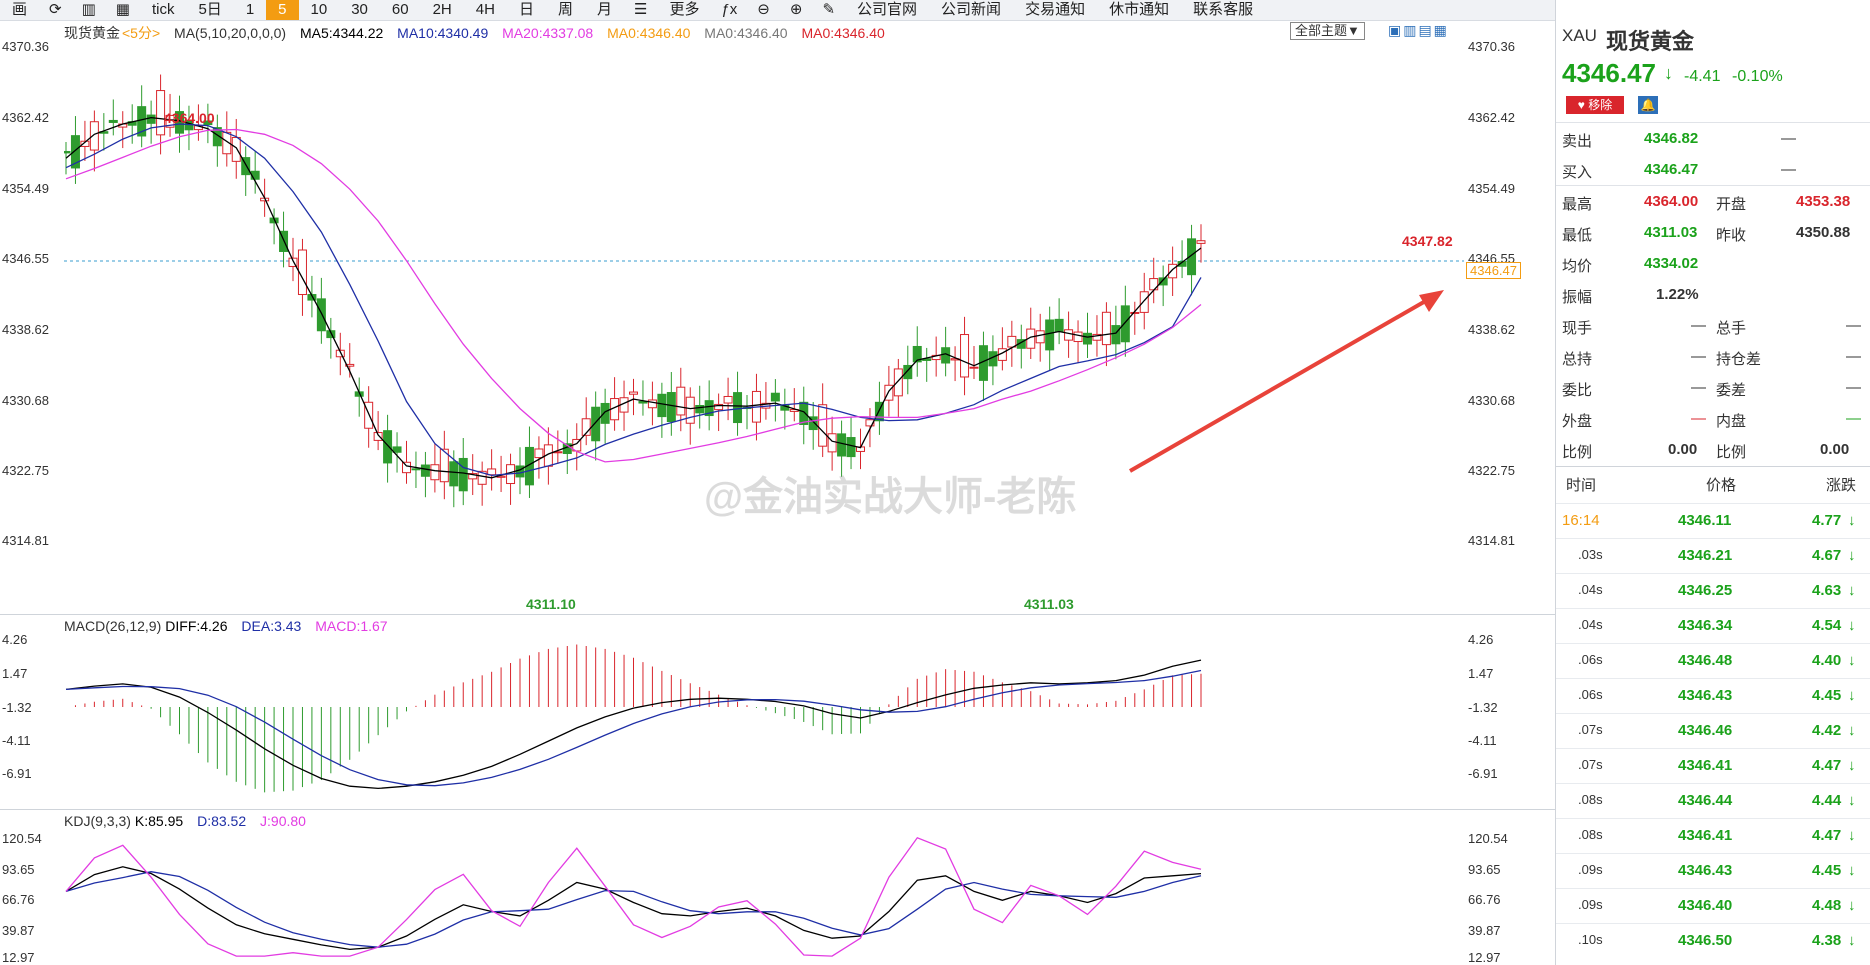 Image resolution: width=1870 pixels, height=965 pixels. I want to click on low-label: 最低, so click(1577, 235).